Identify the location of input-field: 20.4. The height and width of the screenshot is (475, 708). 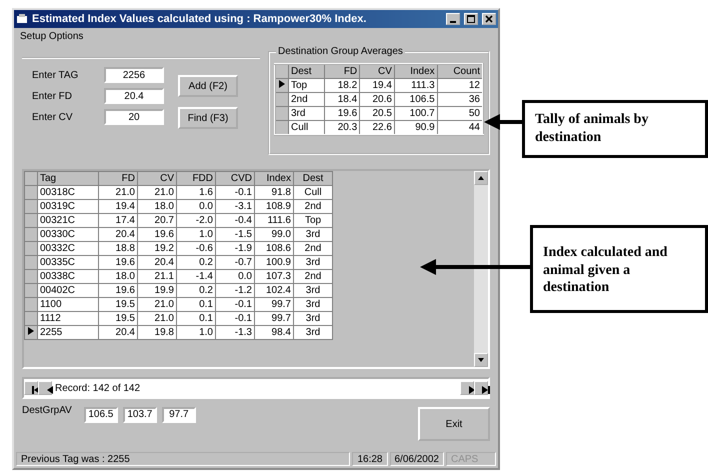
(134, 96).